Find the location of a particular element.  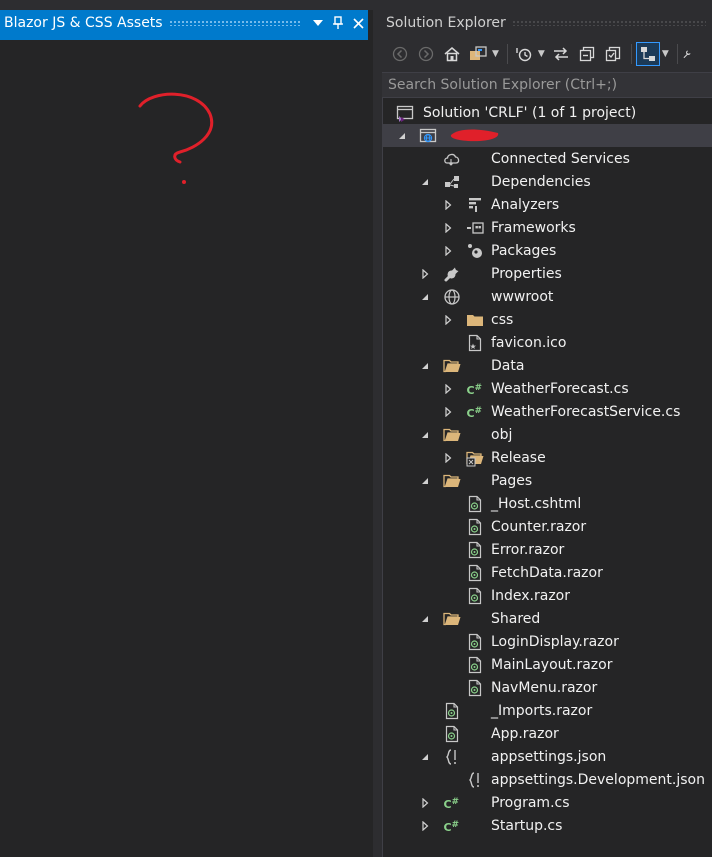

counter-razor-node: Counter.razor is located at coordinates (547, 526).